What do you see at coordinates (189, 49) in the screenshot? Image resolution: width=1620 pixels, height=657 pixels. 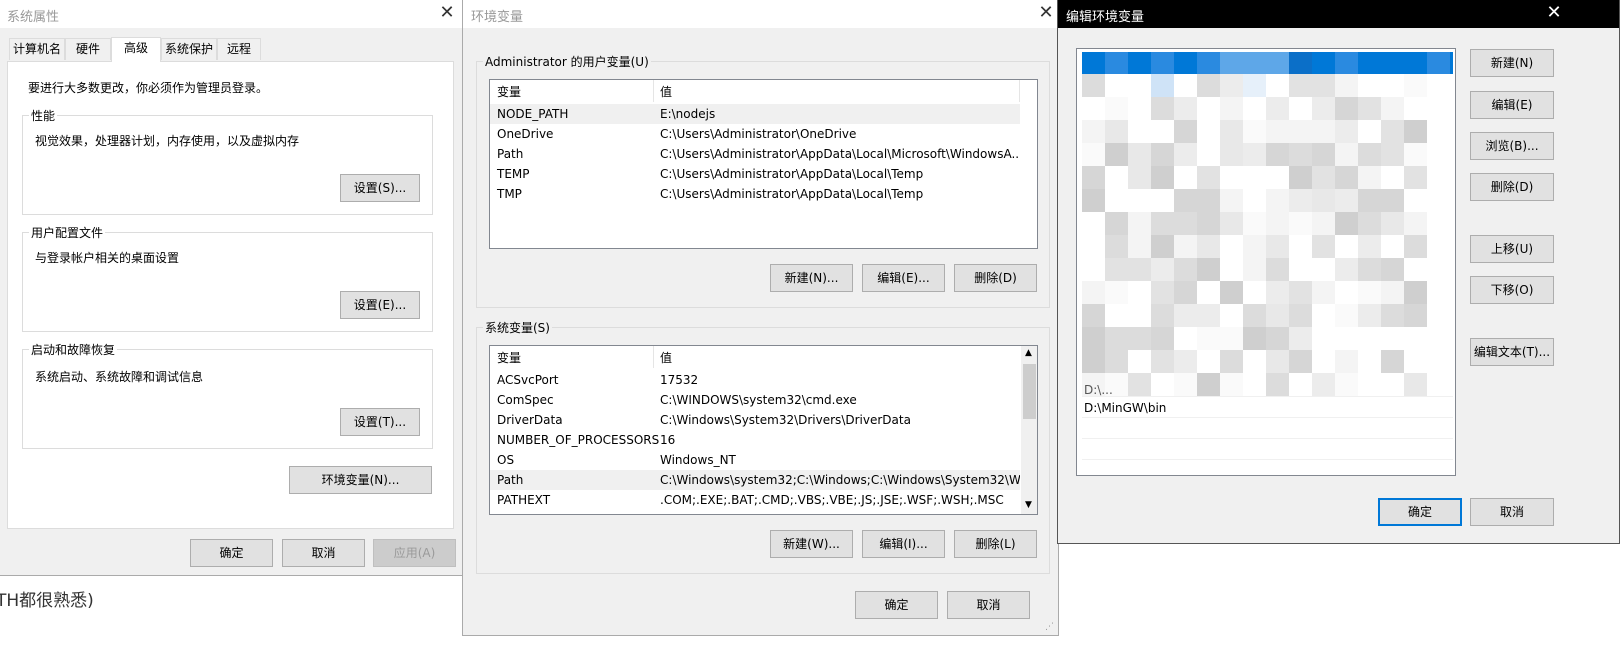 I see `tab-system-protection: 系统保护` at bounding box center [189, 49].